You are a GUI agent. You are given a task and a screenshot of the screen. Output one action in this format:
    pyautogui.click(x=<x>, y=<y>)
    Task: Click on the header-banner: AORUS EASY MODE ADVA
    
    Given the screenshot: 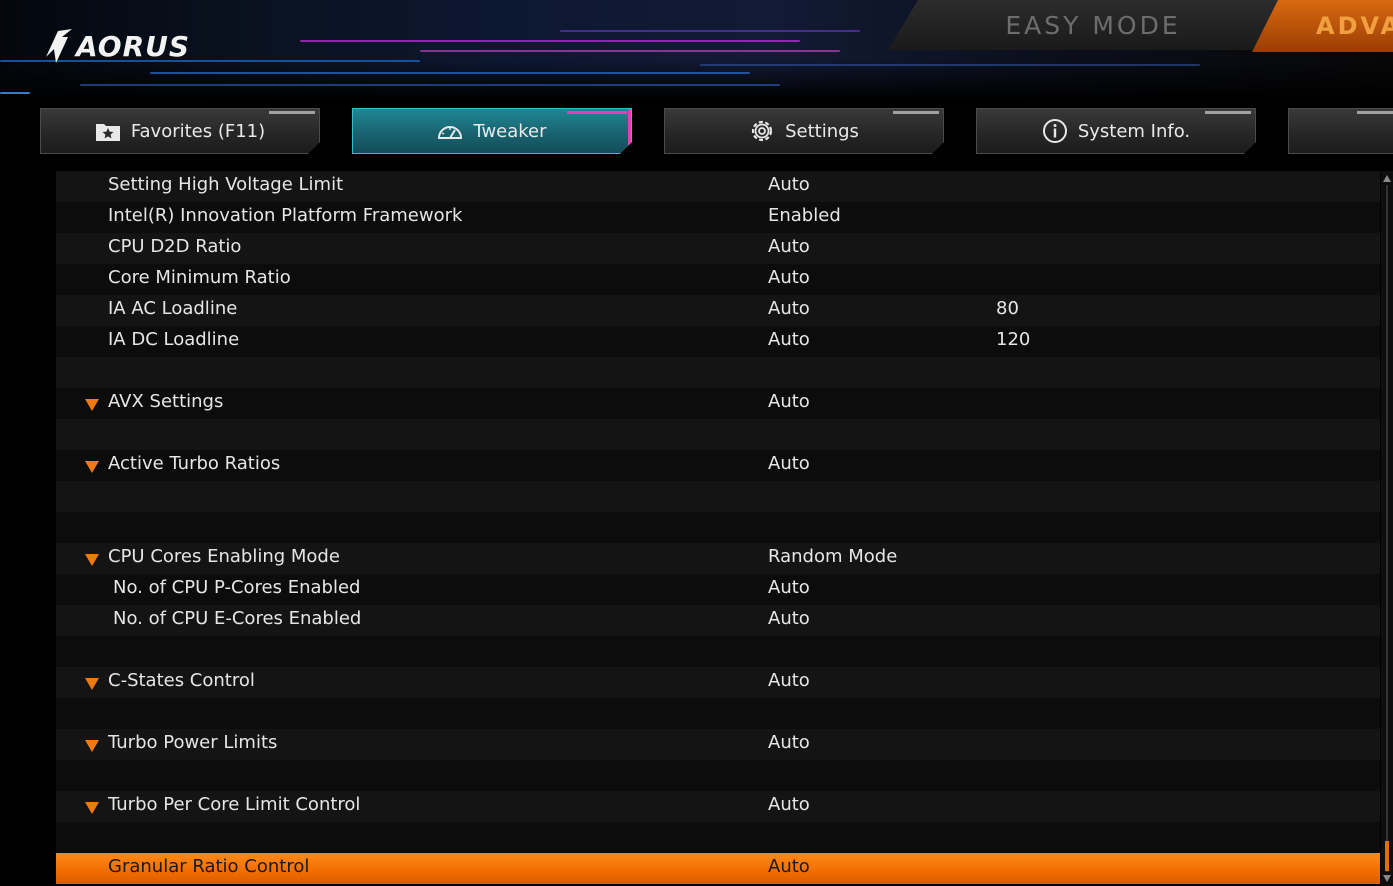 What is the action you would take?
    pyautogui.click(x=696, y=50)
    